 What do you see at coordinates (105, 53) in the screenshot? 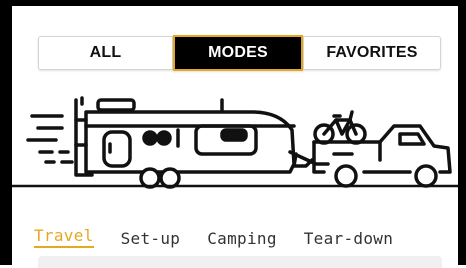
I see `mode-all-button: ALL` at bounding box center [105, 53].